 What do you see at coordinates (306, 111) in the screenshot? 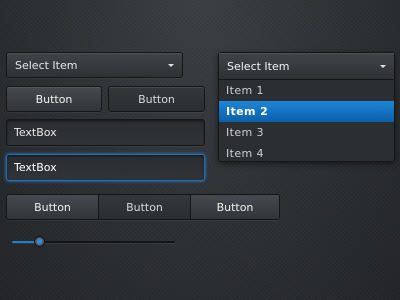
I see `dropdown-item: Item 2` at bounding box center [306, 111].